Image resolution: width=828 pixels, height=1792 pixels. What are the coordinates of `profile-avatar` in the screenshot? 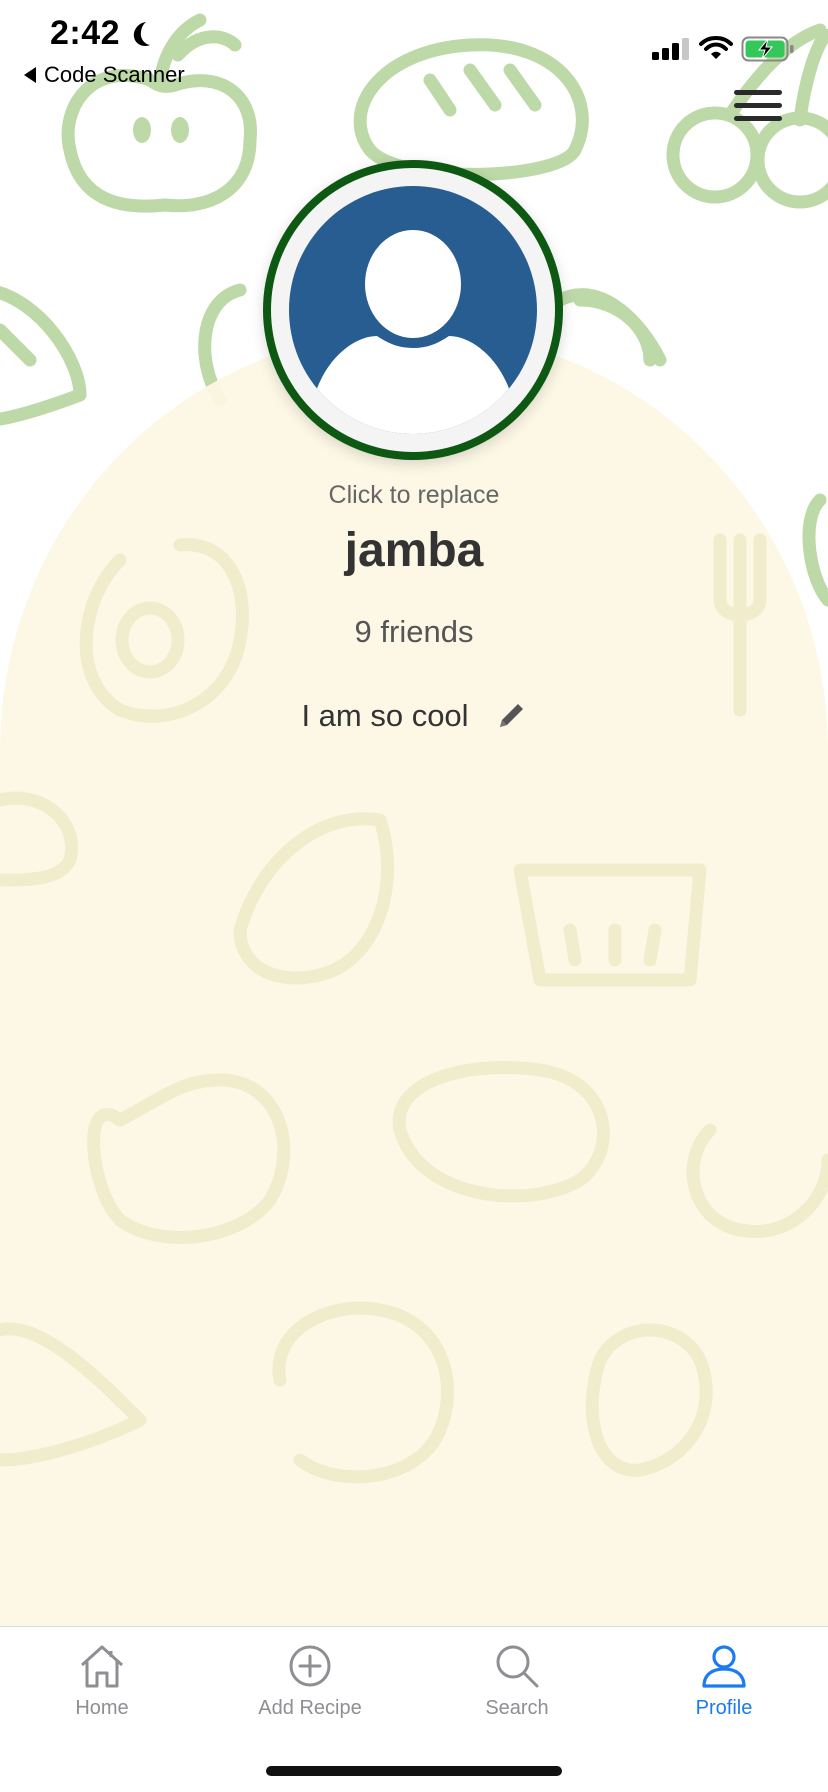 It's located at (413, 310).